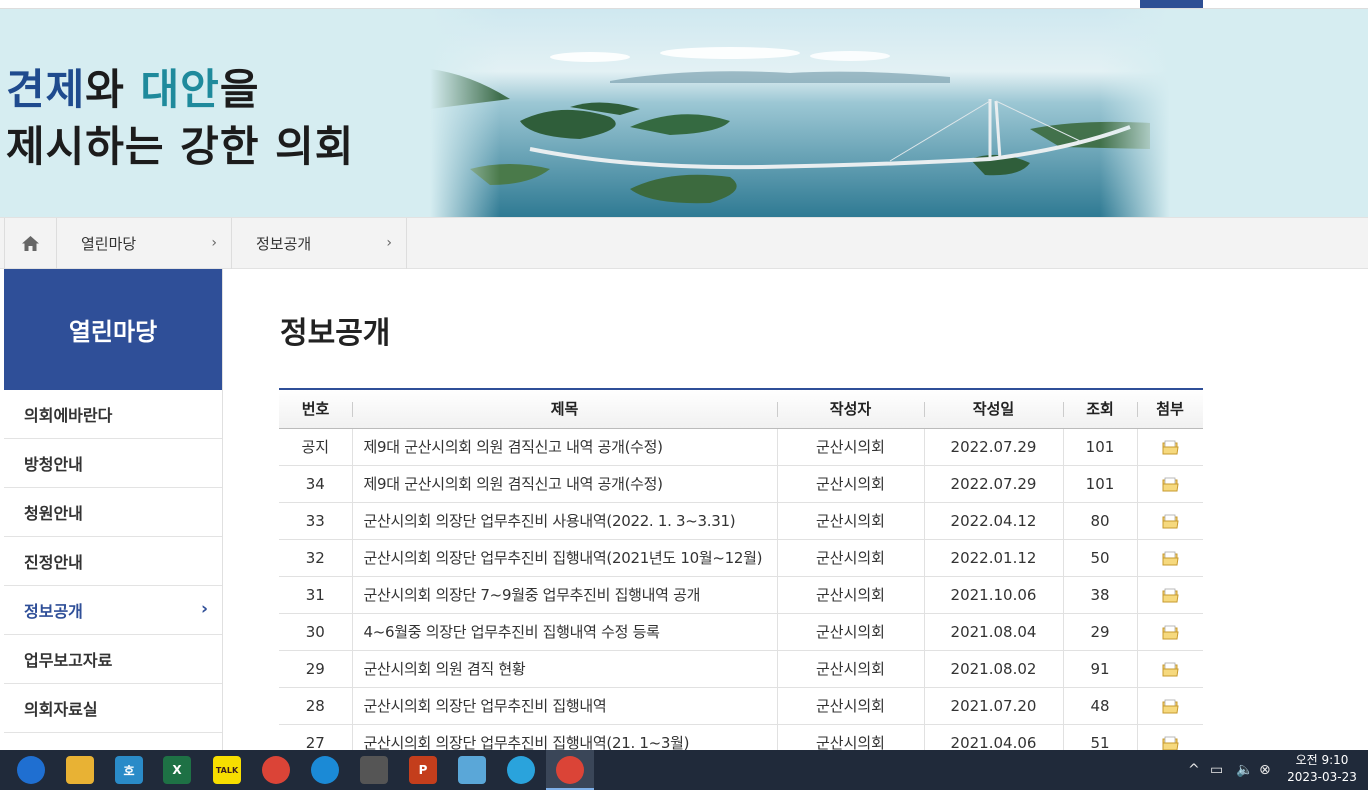 This screenshot has height=790, width=1368. What do you see at coordinates (315, 447) in the screenshot?
I see `cell-number: 공지` at bounding box center [315, 447].